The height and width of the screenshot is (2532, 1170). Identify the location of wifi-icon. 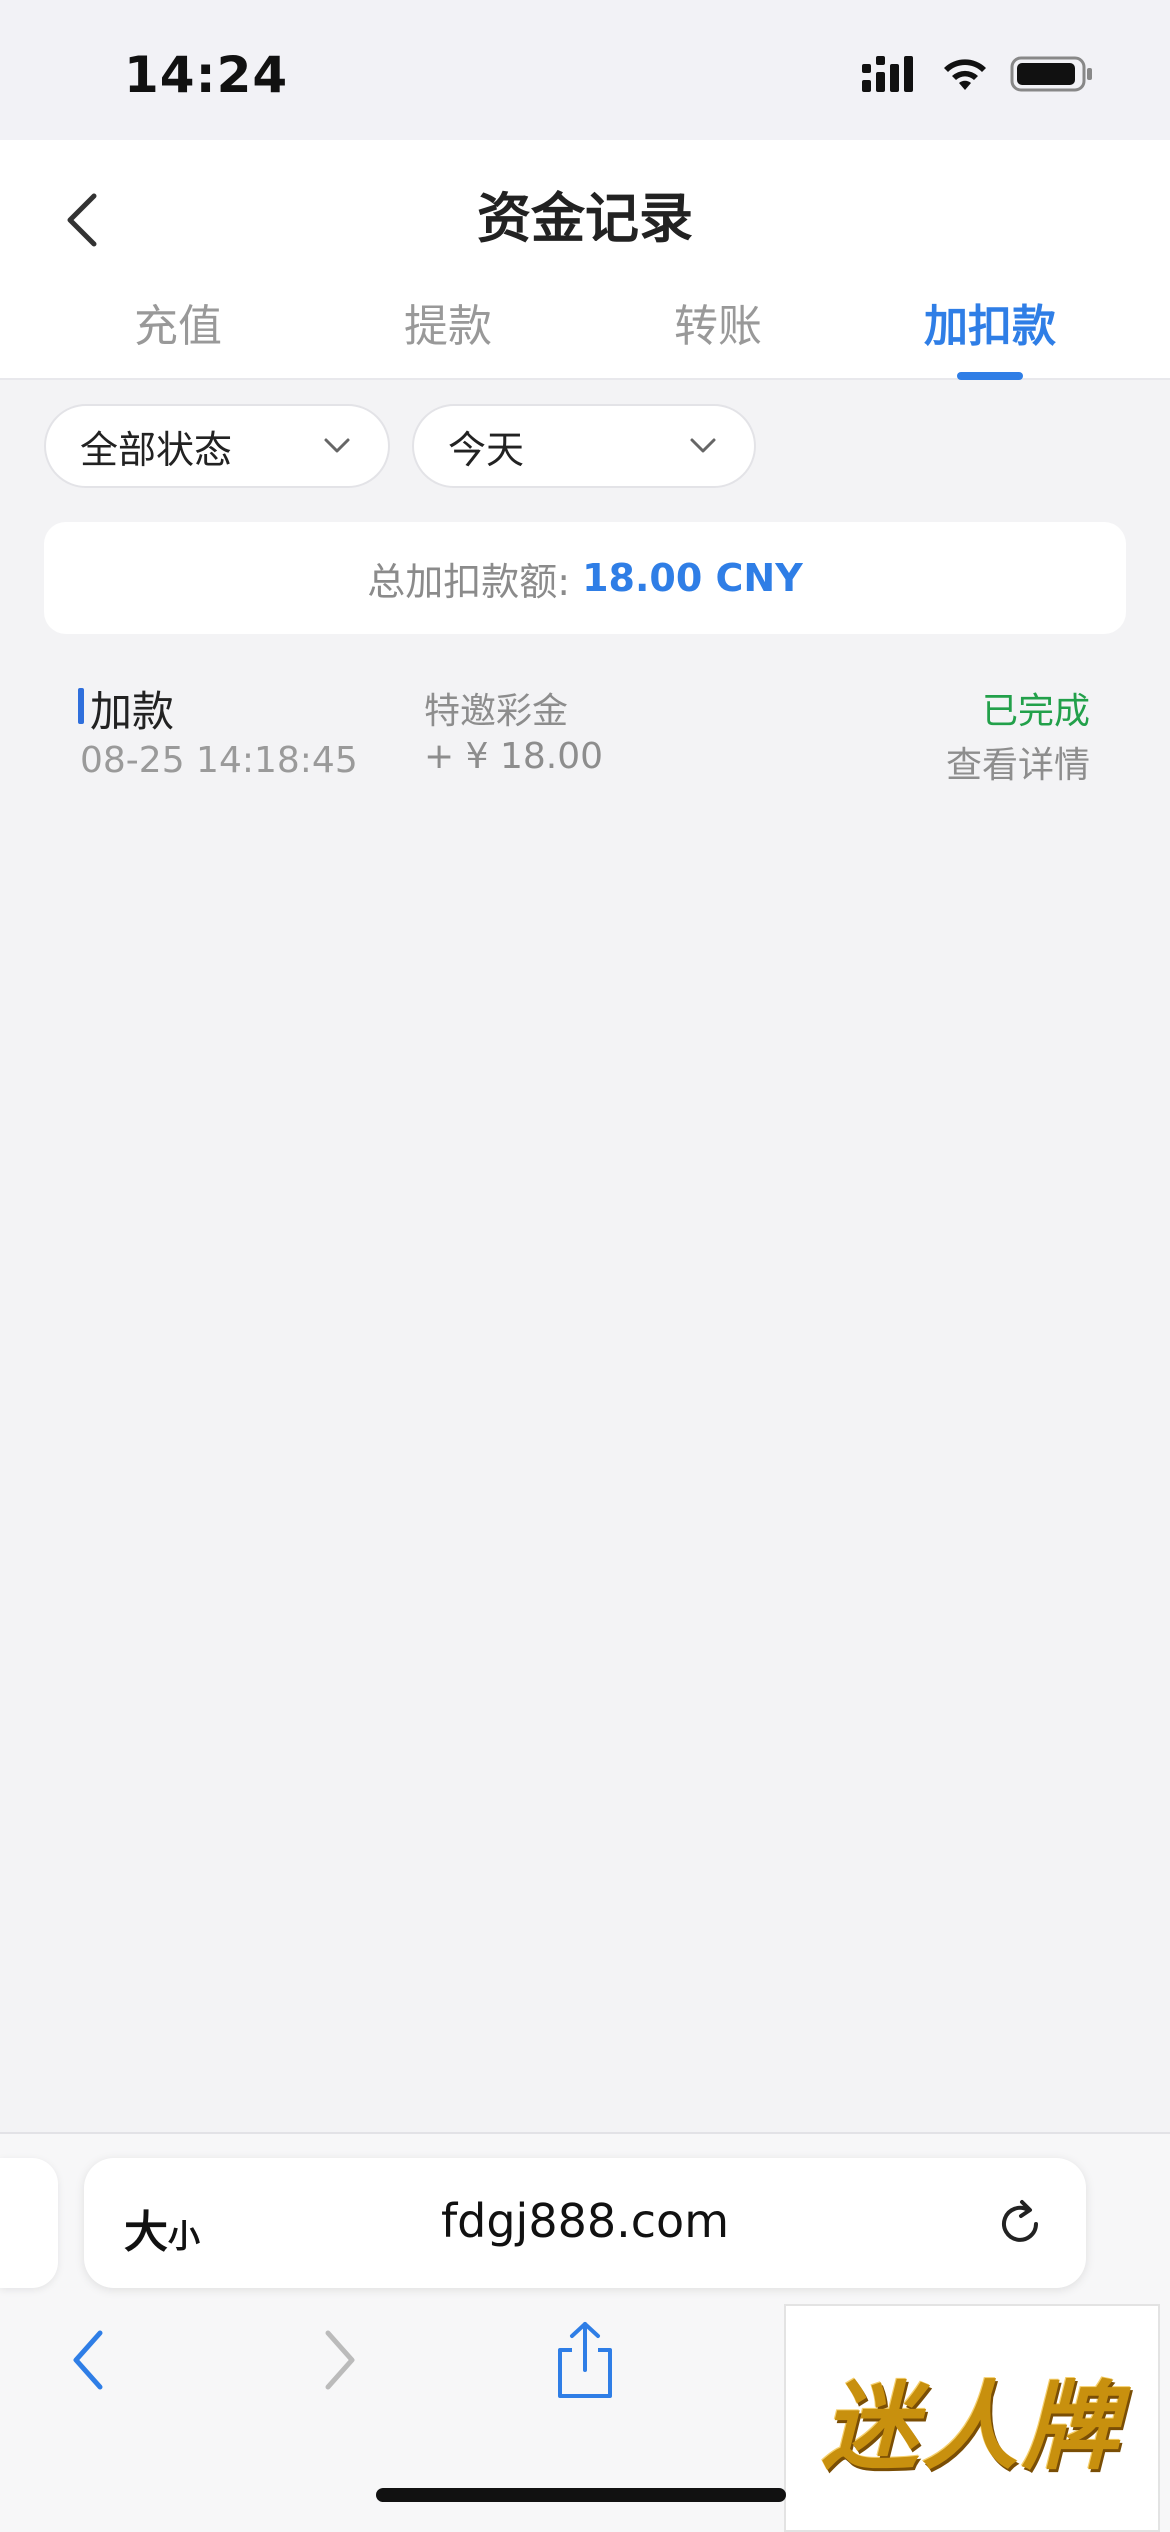
(965, 74).